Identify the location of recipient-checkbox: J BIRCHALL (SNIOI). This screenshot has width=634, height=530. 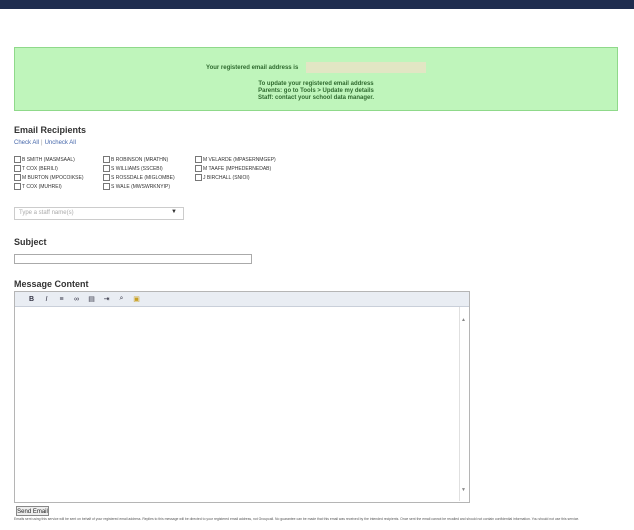
(222, 177).